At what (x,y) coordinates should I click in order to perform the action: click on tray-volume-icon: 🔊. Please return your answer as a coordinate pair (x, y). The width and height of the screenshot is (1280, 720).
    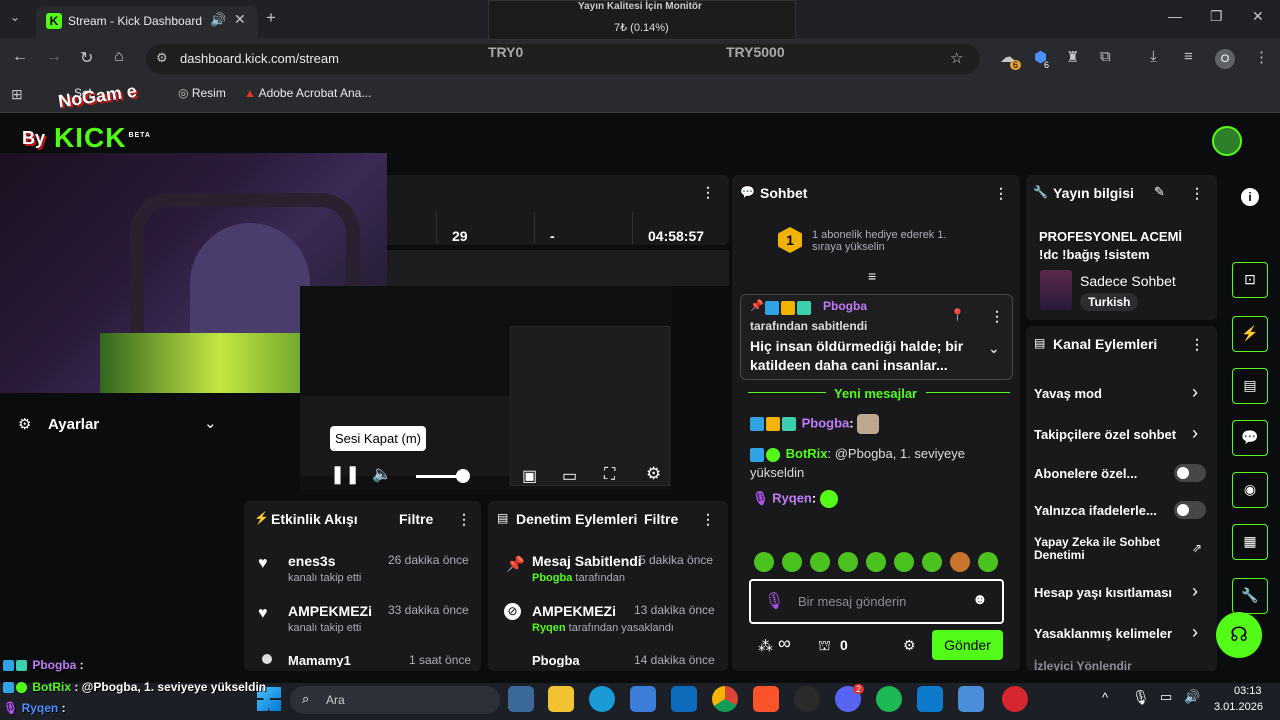
    Looking at the image, I should click on (1192, 697).